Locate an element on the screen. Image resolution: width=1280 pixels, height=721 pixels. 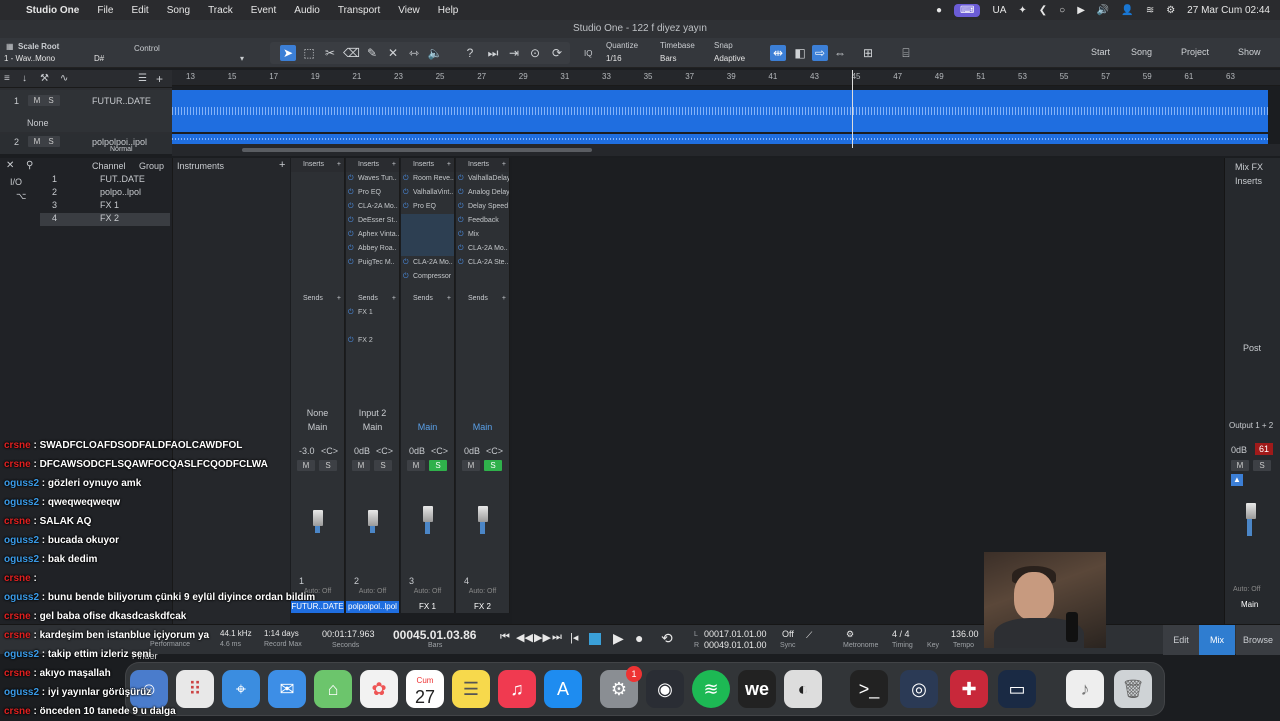
channel-row: 3 FX 1 is located at coordinates (105, 206).